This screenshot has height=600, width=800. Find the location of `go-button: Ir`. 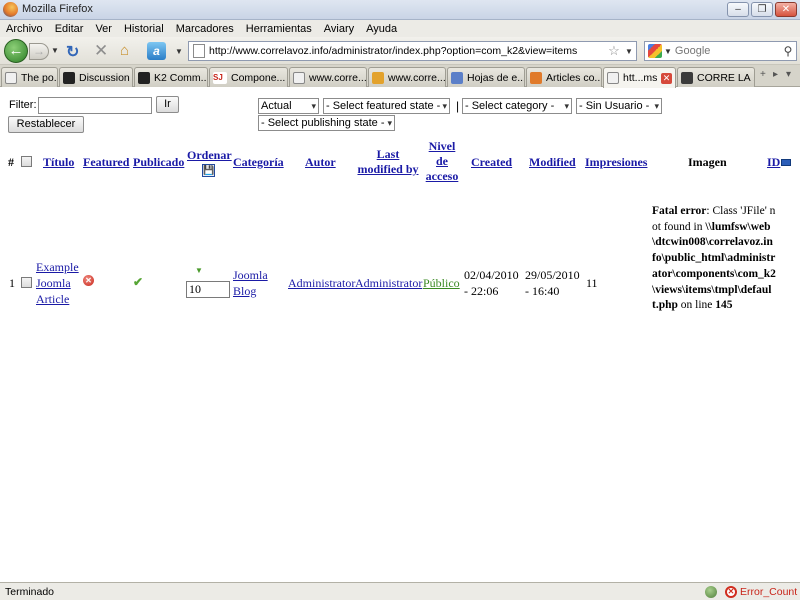

go-button: Ir is located at coordinates (167, 104).